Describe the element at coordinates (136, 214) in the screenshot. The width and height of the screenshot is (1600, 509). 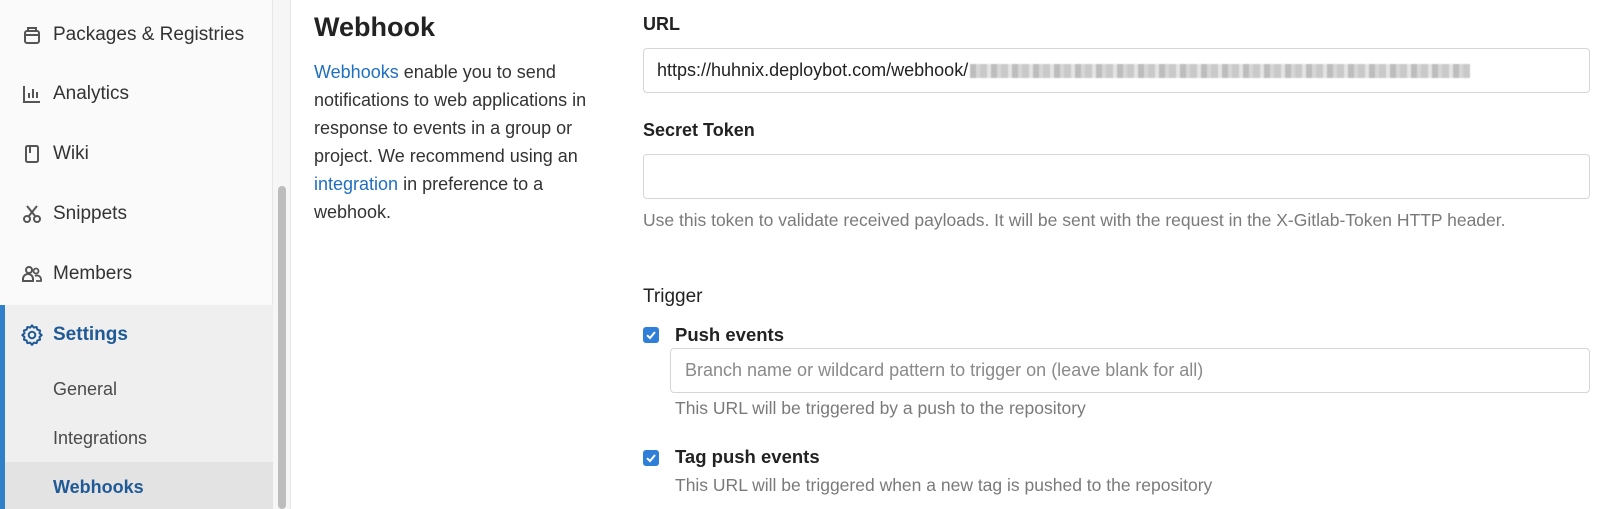
I see `sidebar-item-snippets: Snippets` at that location.